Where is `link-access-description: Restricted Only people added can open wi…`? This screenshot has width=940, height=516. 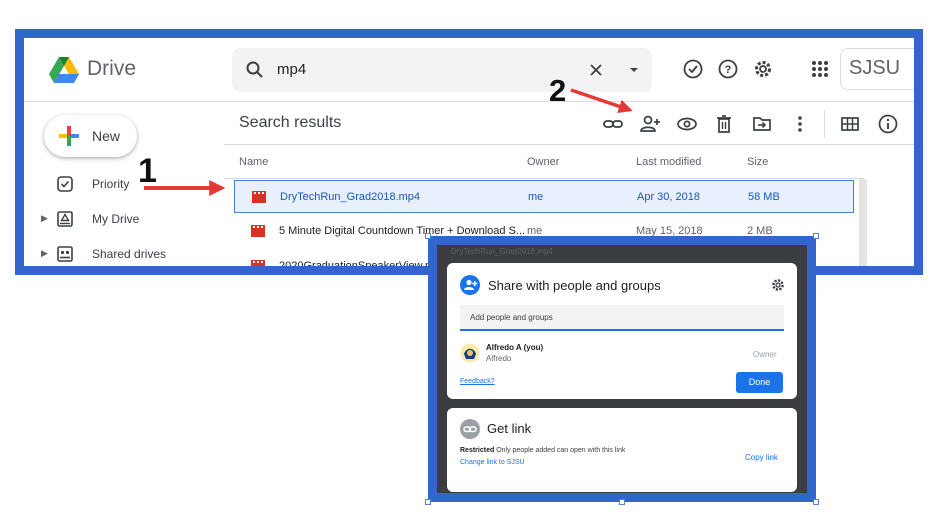
link-access-description: Restricted Only people added can open wi… is located at coordinates (542, 450).